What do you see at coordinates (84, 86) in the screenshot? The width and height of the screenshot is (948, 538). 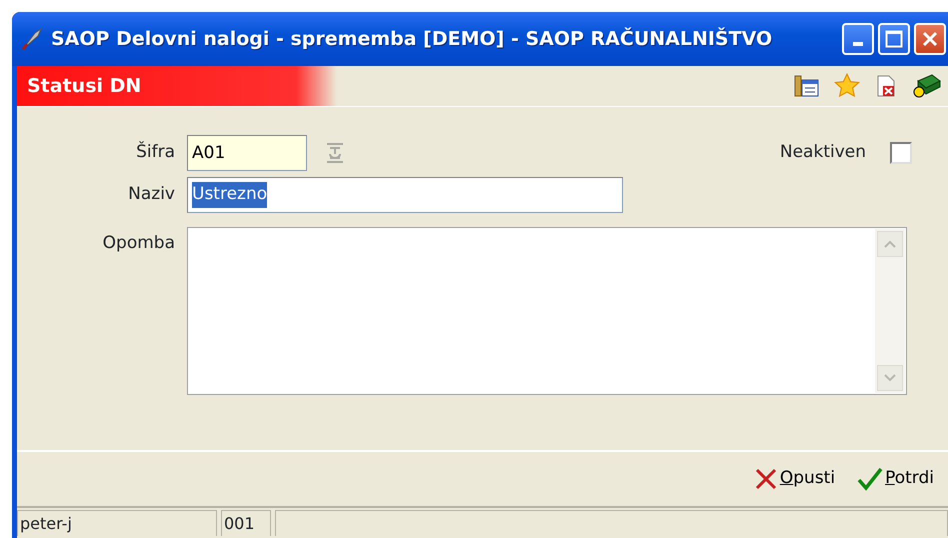 I see `section-title: Statusi DN` at bounding box center [84, 86].